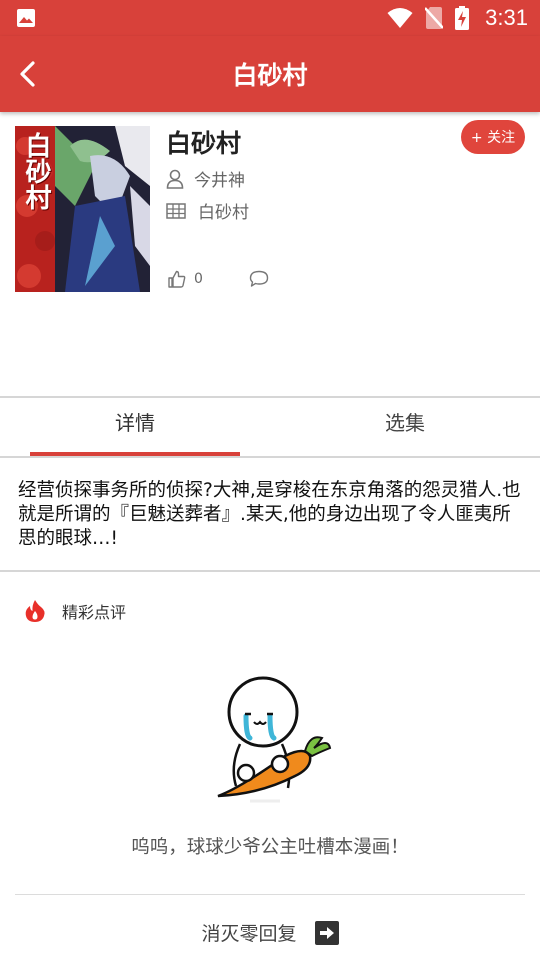  I want to click on status-bar: 3:31, so click(270, 18).